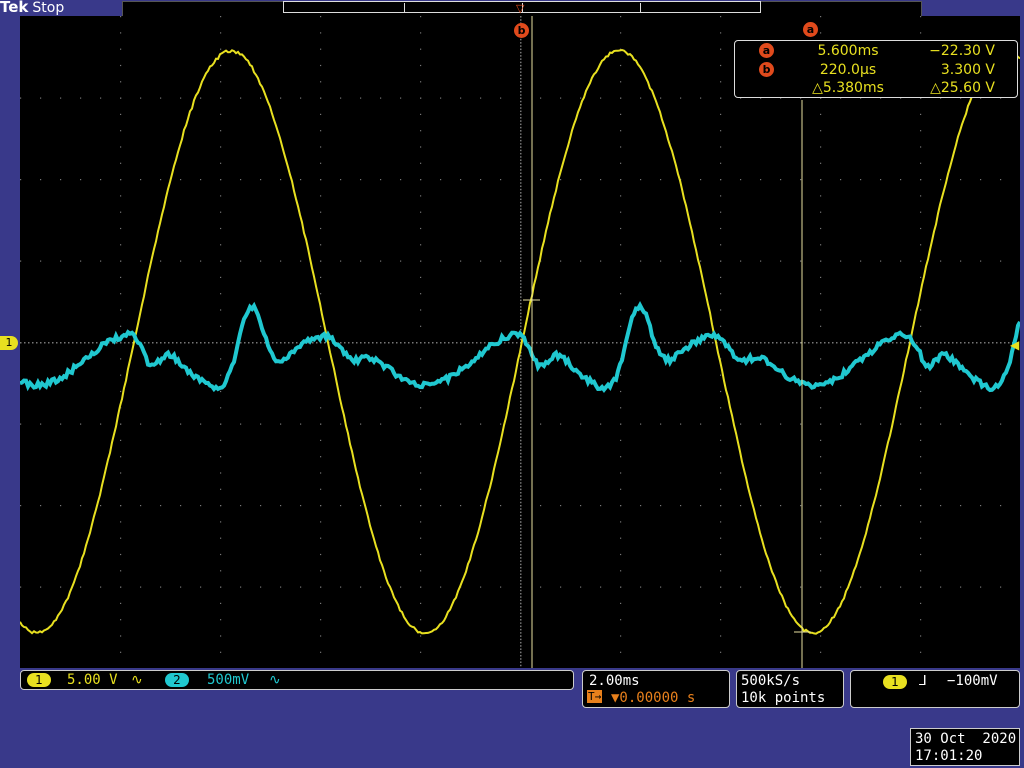 Image resolution: width=1024 pixels, height=768 pixels. What do you see at coordinates (965, 739) in the screenshot?
I see `date: 30 Oct 2020` at bounding box center [965, 739].